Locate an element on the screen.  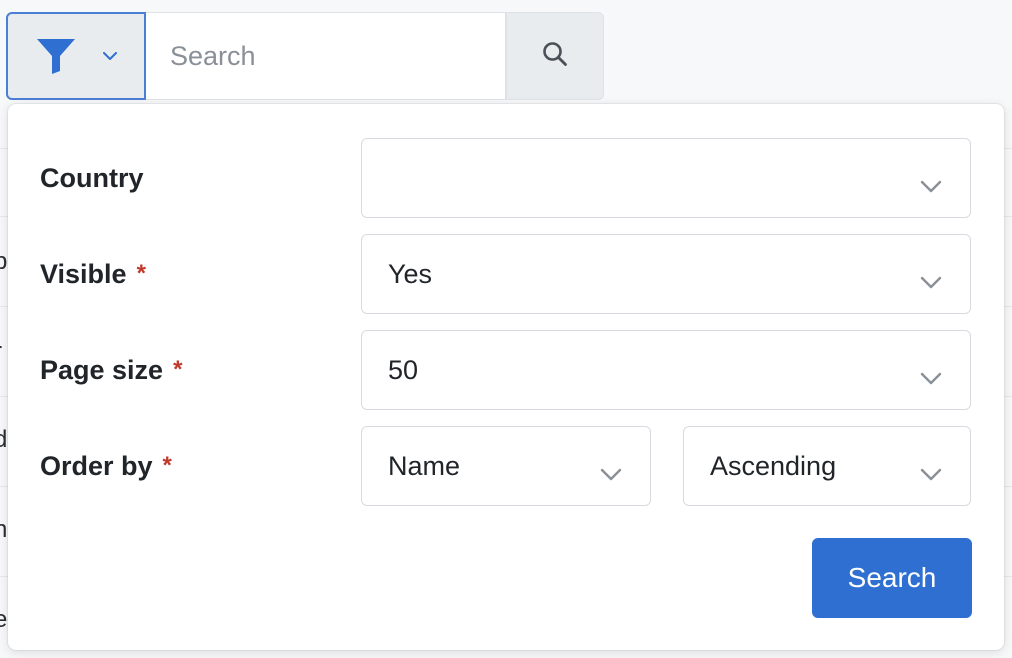
search-submit-button is located at coordinates (555, 56).